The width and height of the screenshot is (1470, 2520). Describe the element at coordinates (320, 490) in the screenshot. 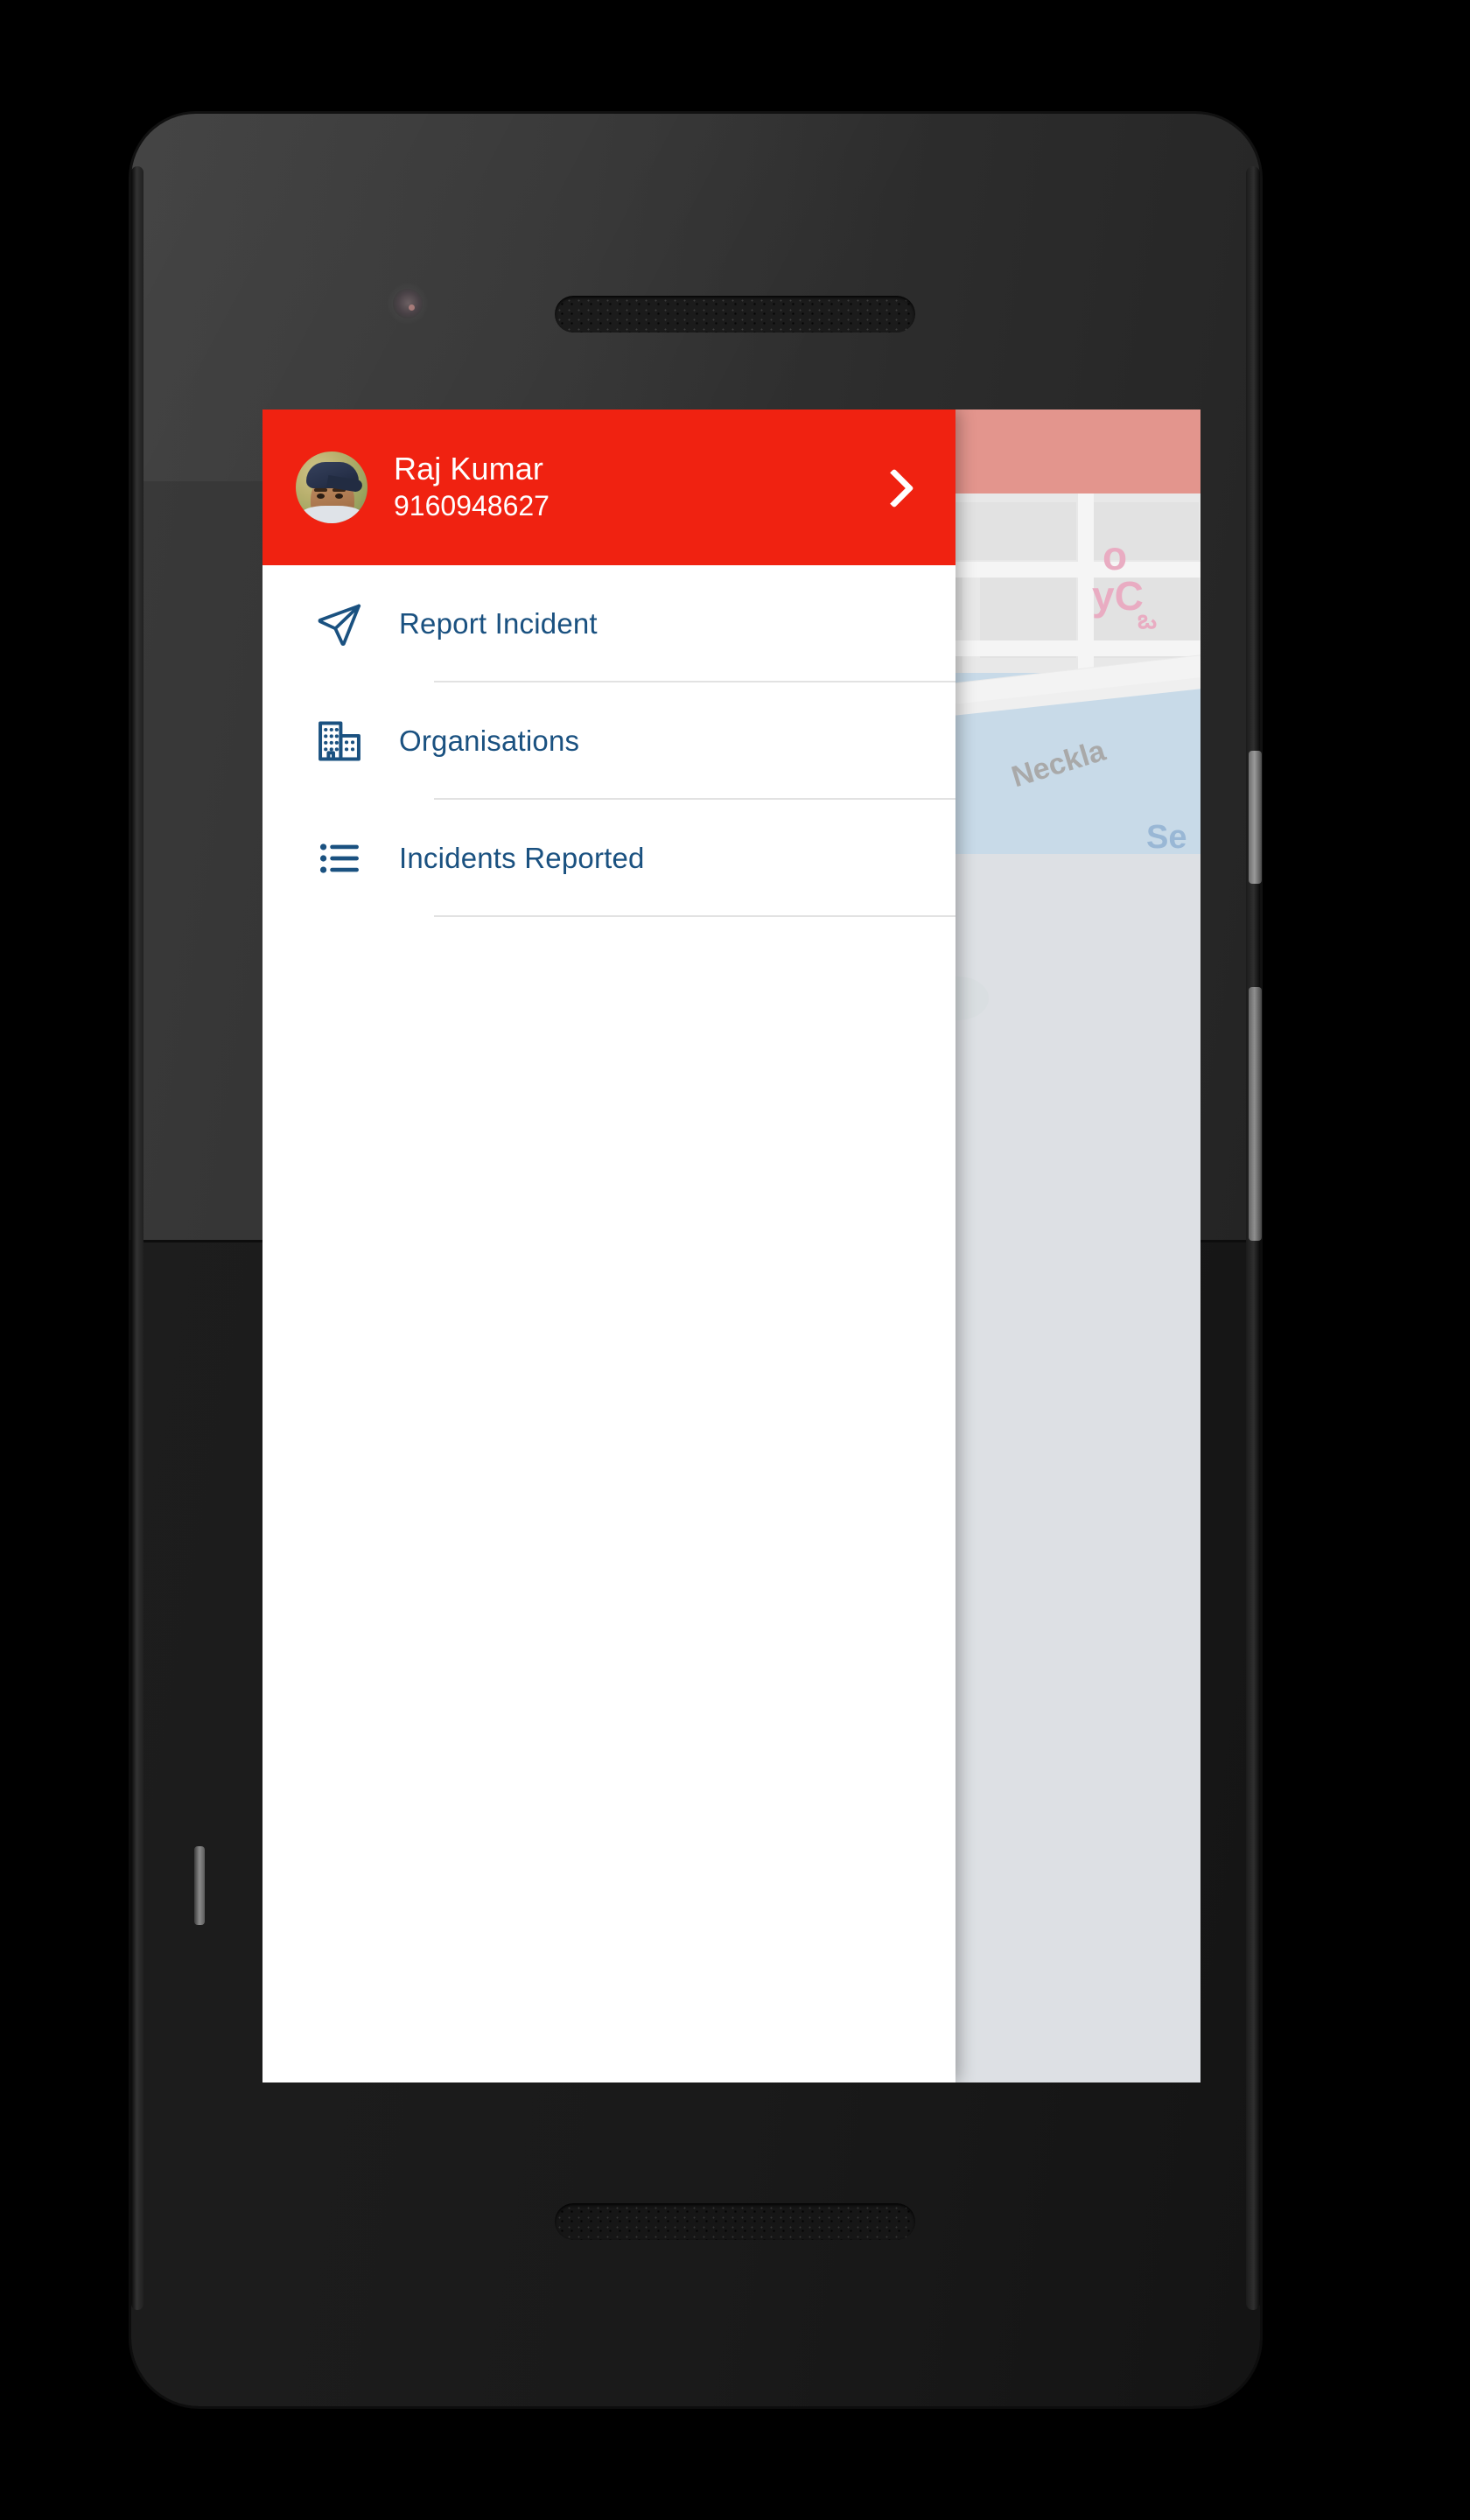

I see `avatar-brow` at that location.